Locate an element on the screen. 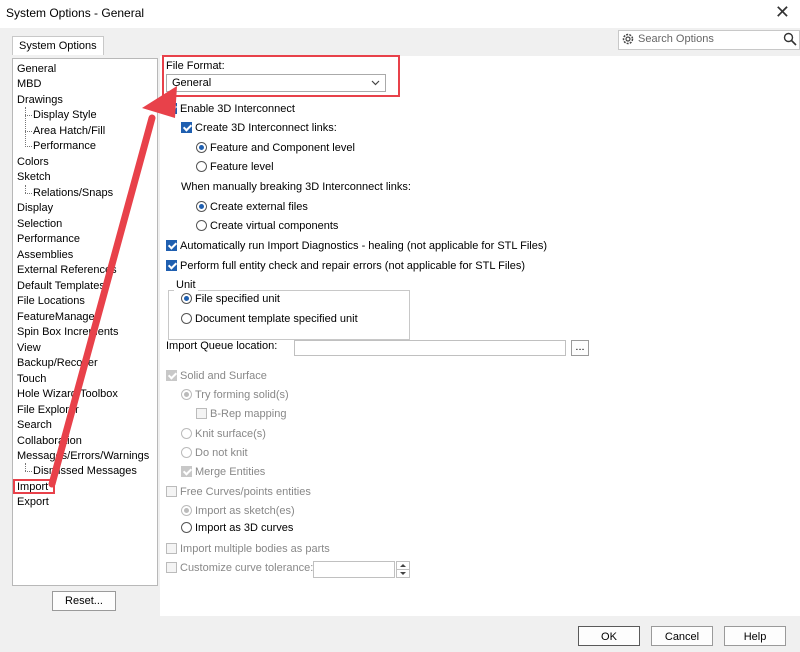  nav-item-backup-recover: Backup/Recover is located at coordinates (57, 363).